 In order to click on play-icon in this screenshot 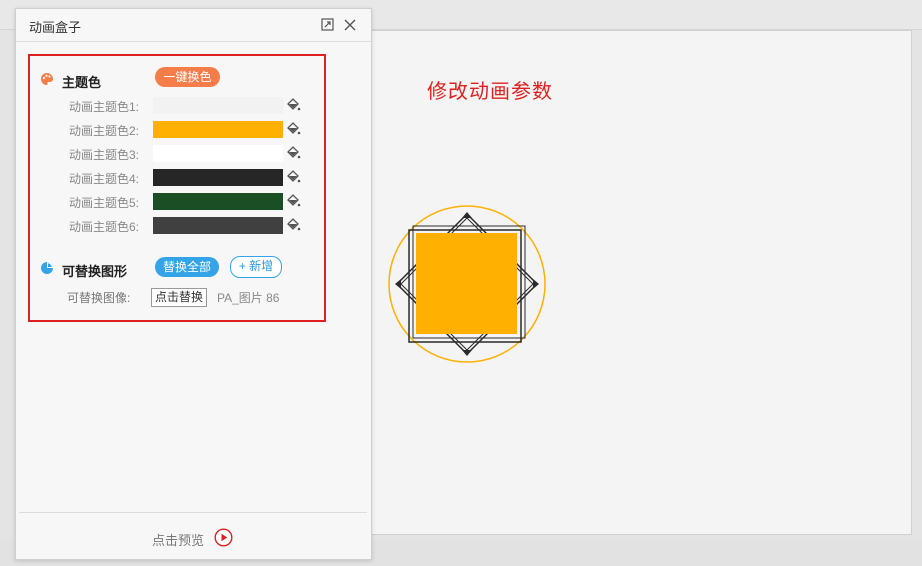, I will do `click(223, 537)`.